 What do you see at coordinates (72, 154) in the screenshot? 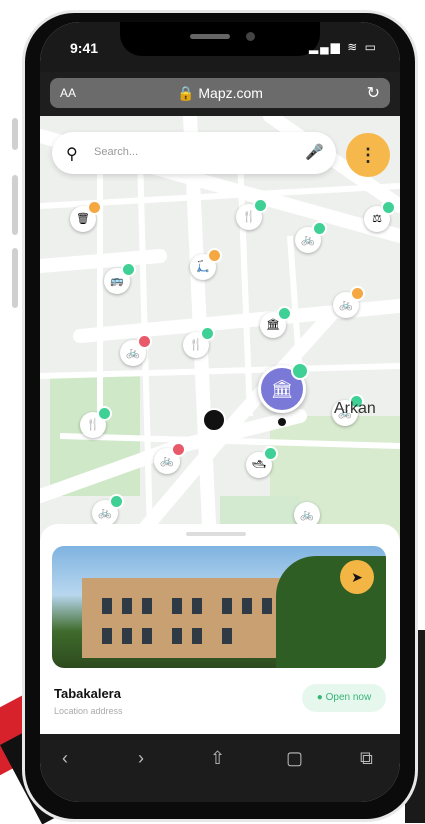
I see `search-icon: ⚲` at bounding box center [72, 154].